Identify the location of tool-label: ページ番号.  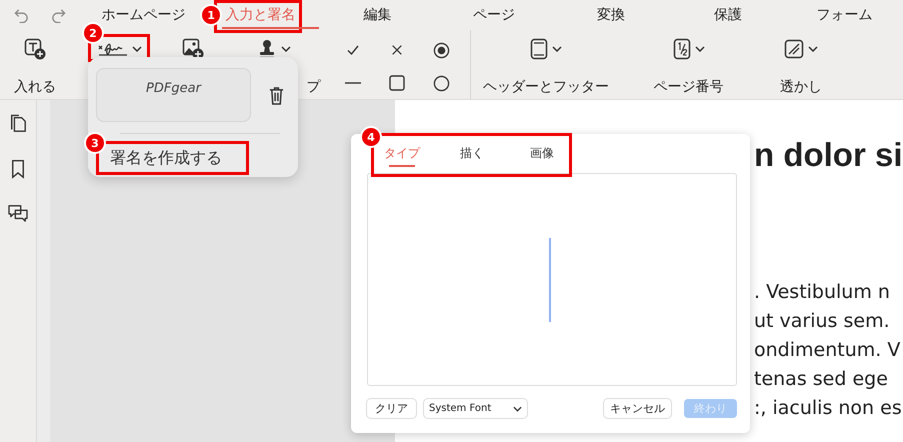
(689, 87).